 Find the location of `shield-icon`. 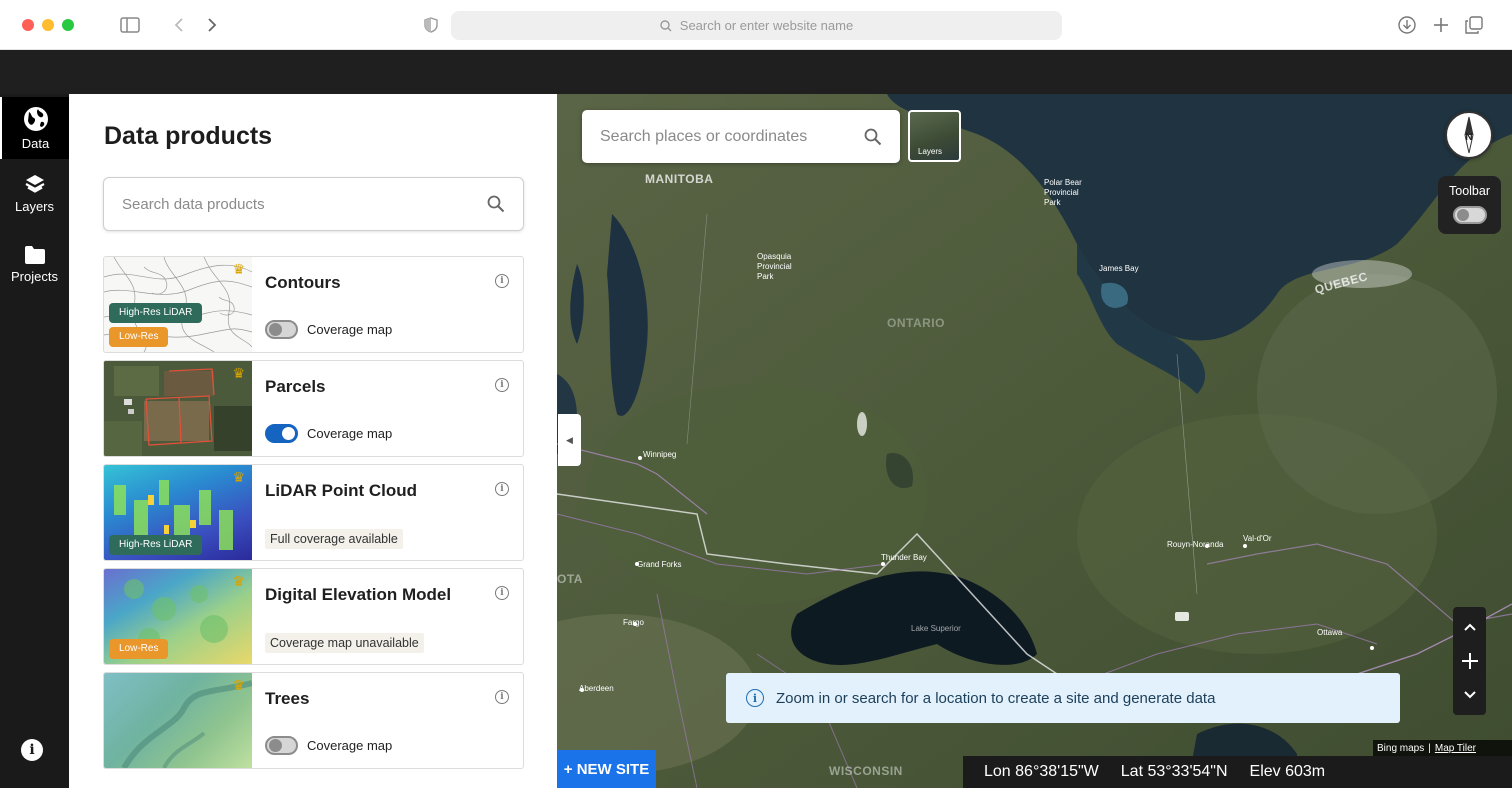

shield-icon is located at coordinates (431, 25).